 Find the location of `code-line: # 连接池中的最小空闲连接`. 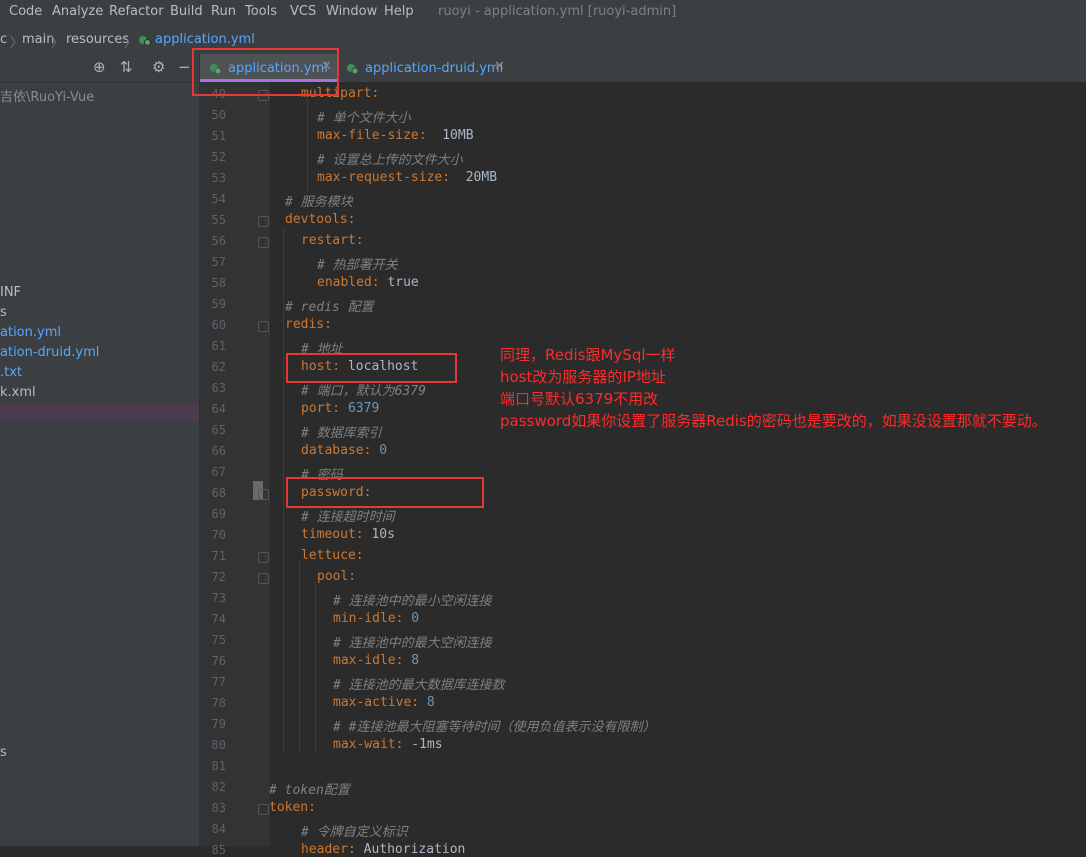

code-line: # 连接池中的最小空闲连接 is located at coordinates (412, 599).